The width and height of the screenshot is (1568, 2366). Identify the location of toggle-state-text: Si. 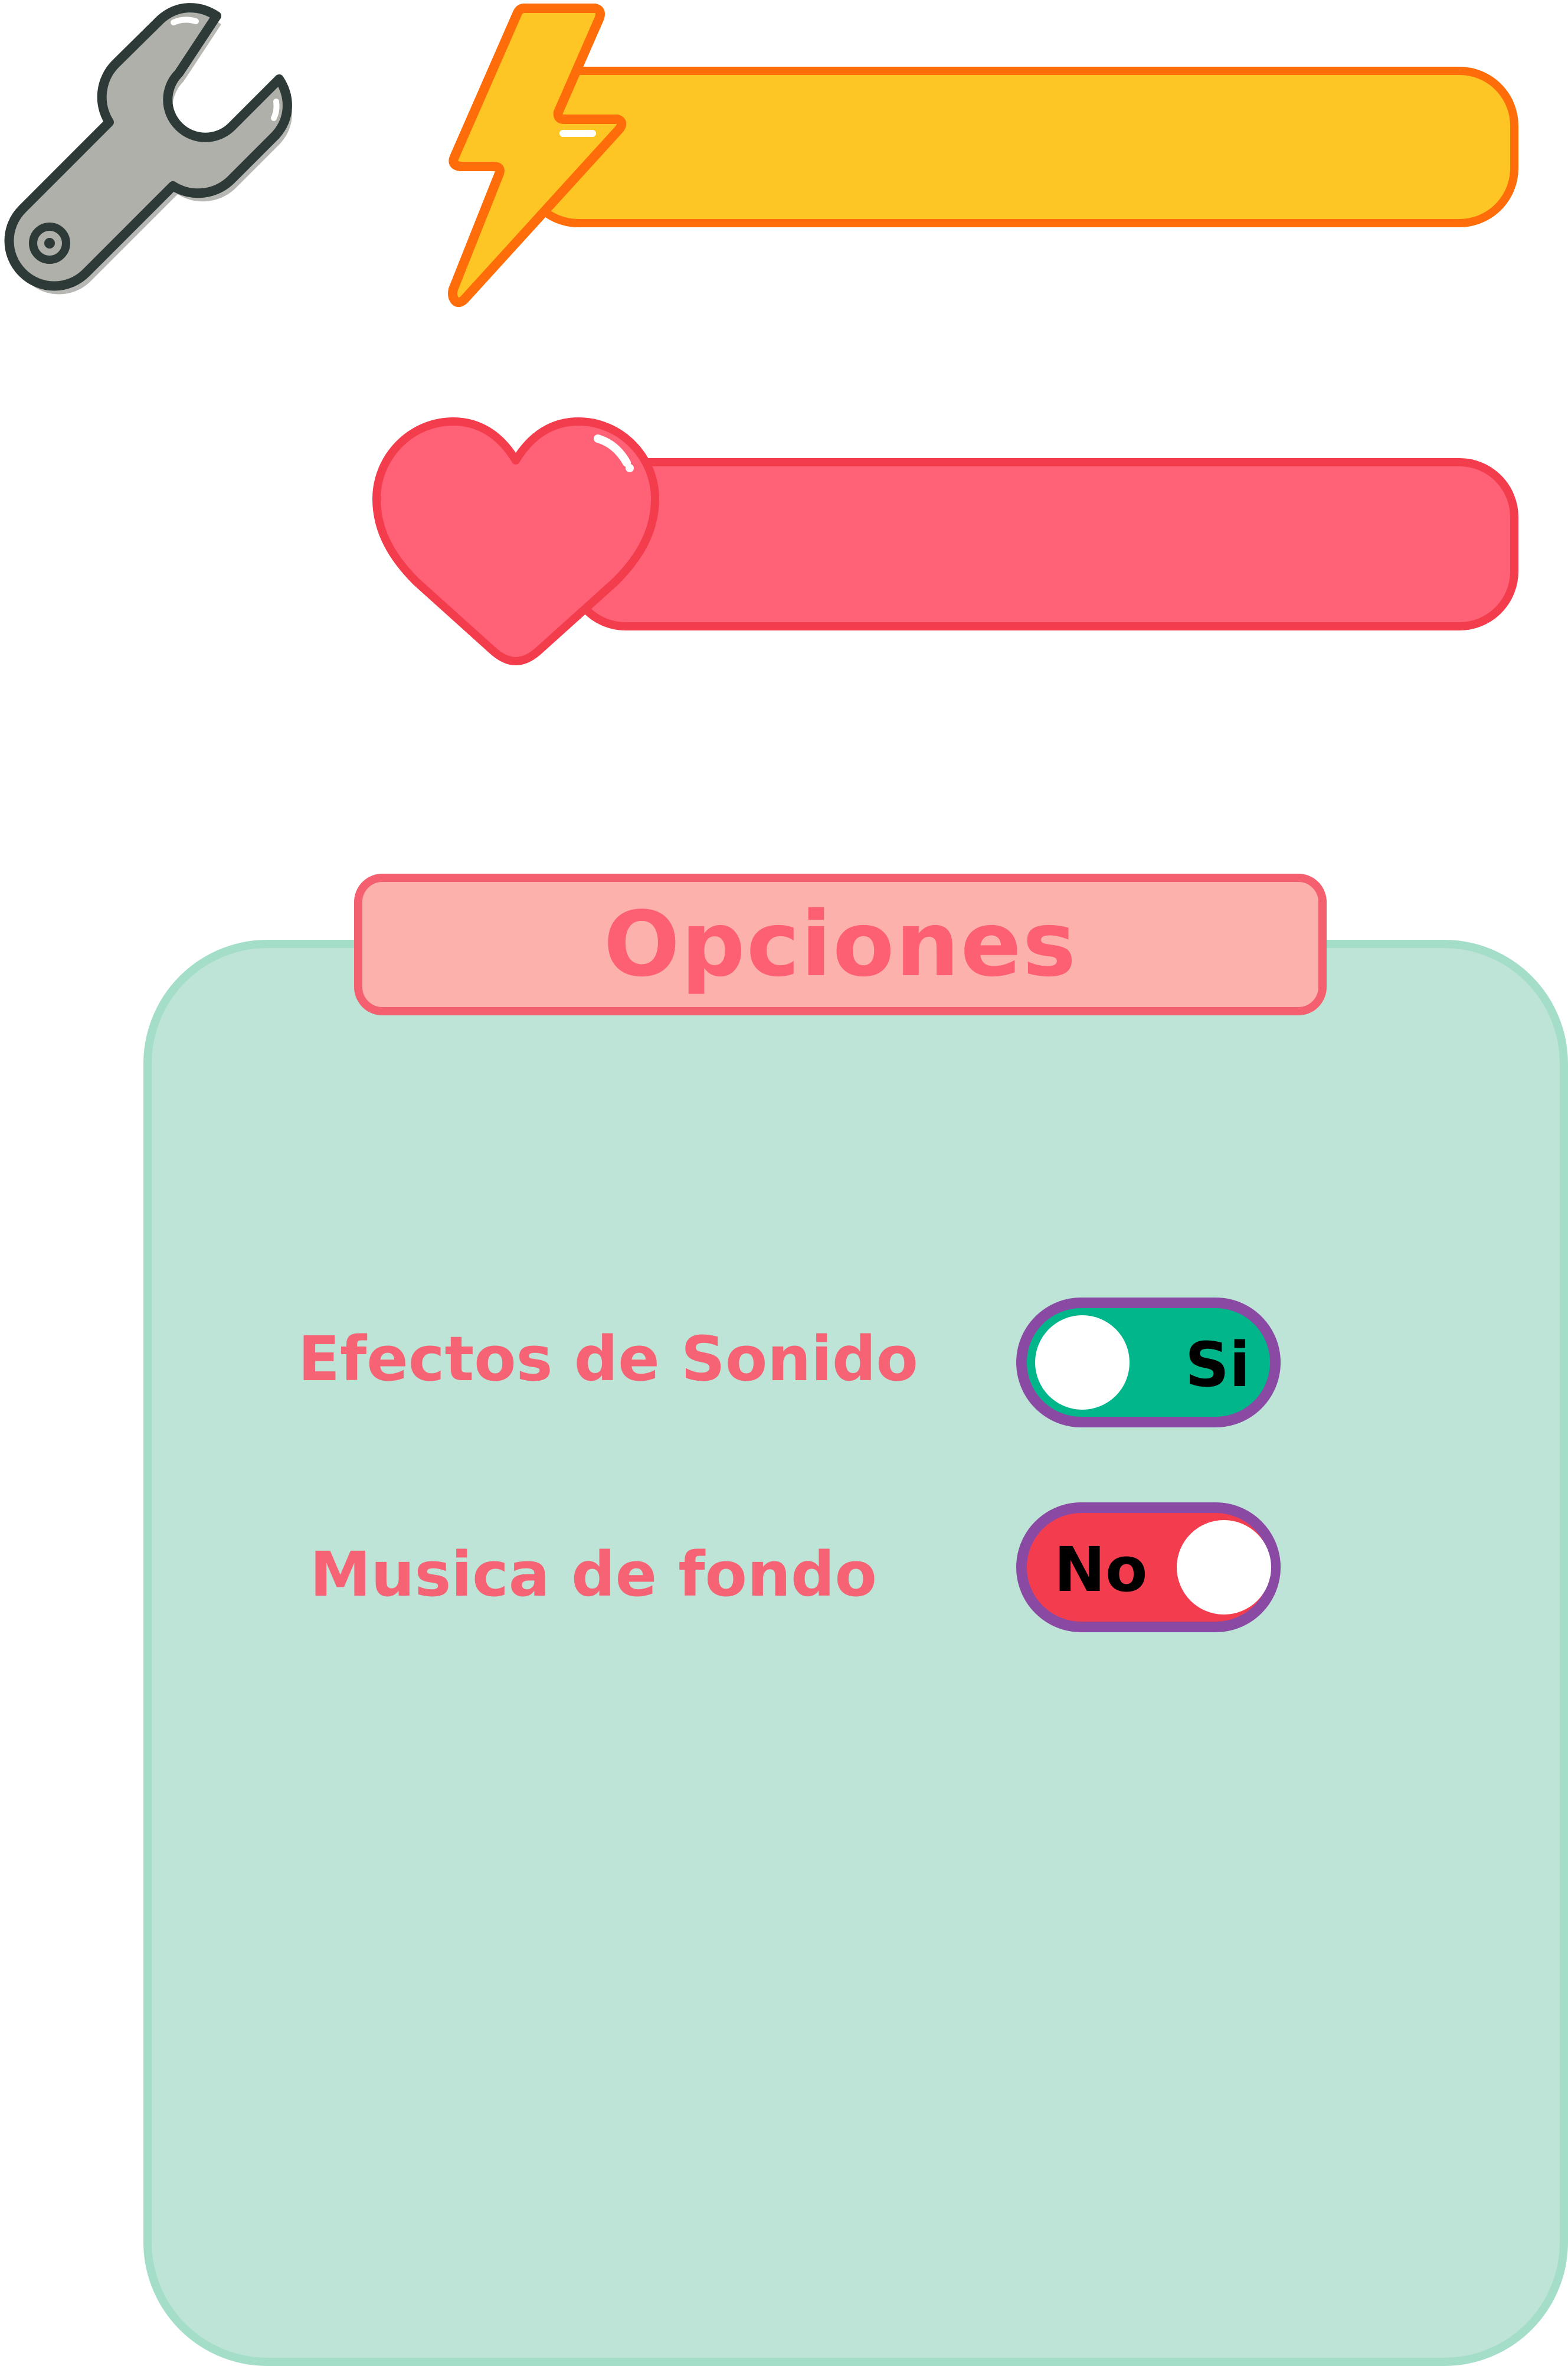
(1218, 1365).